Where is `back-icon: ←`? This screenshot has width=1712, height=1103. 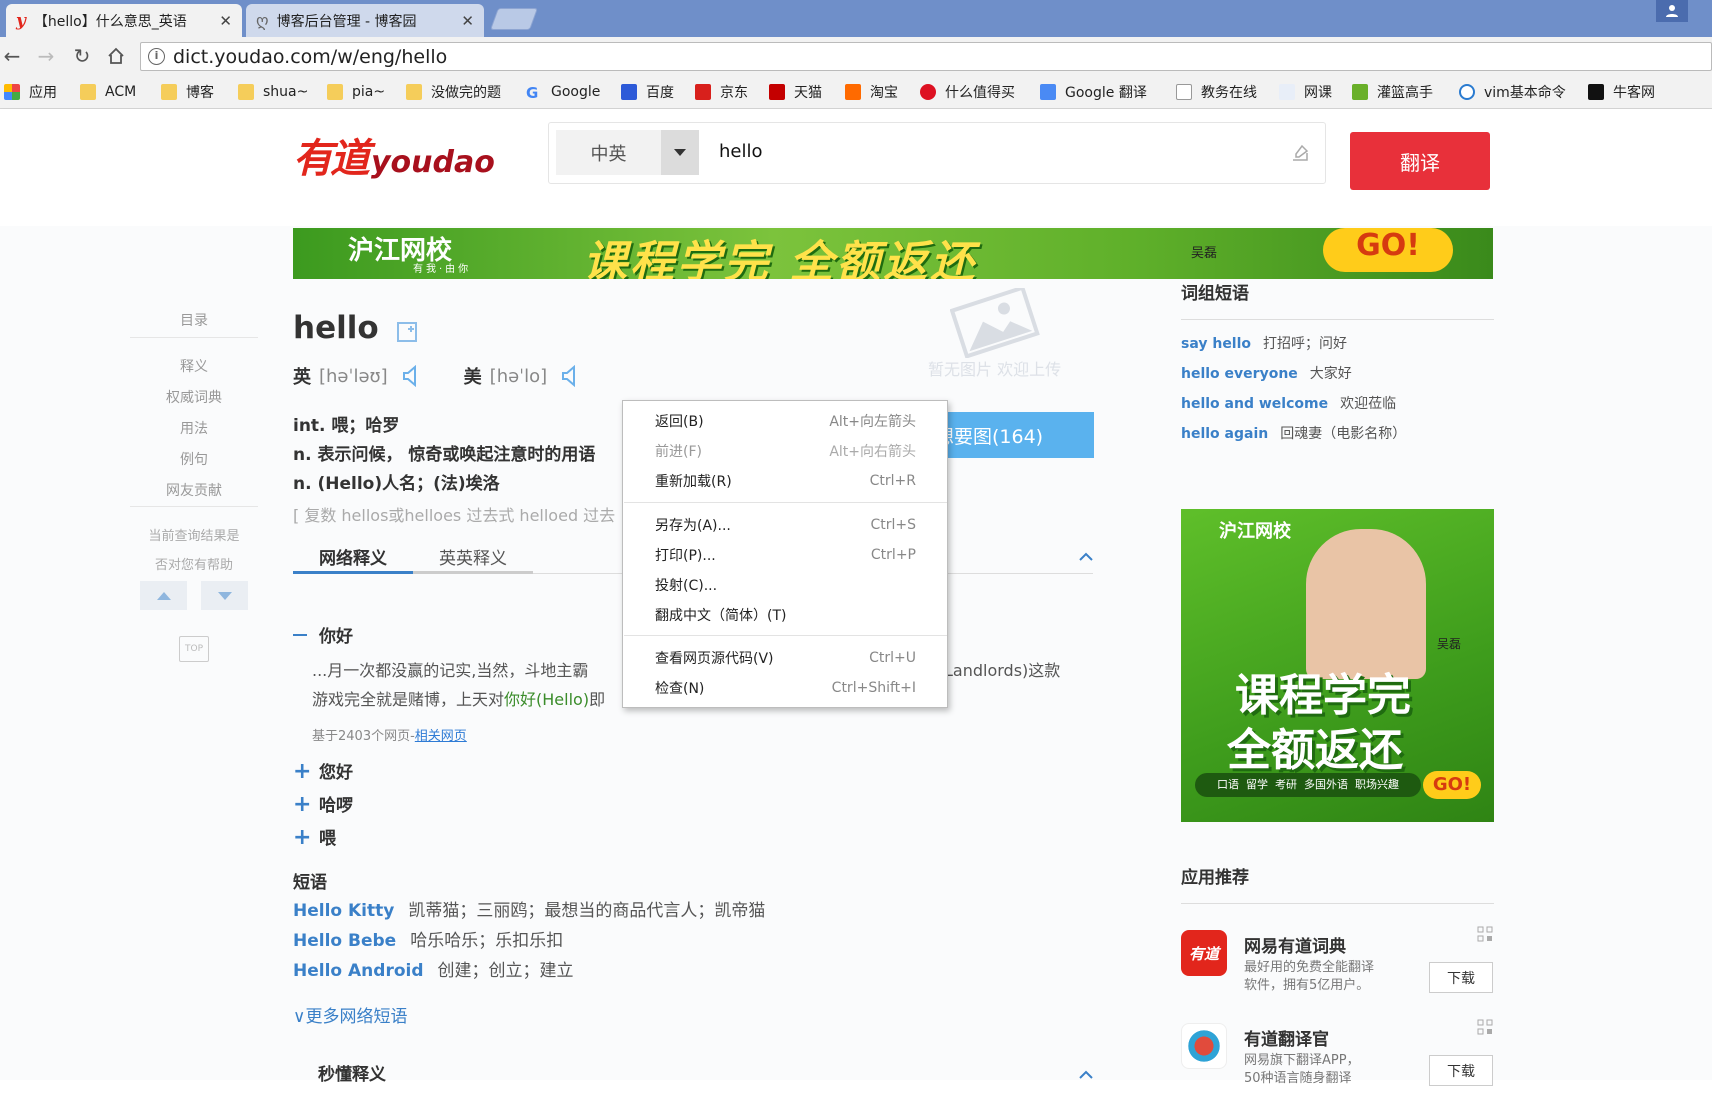
back-icon: ← is located at coordinates (12, 56).